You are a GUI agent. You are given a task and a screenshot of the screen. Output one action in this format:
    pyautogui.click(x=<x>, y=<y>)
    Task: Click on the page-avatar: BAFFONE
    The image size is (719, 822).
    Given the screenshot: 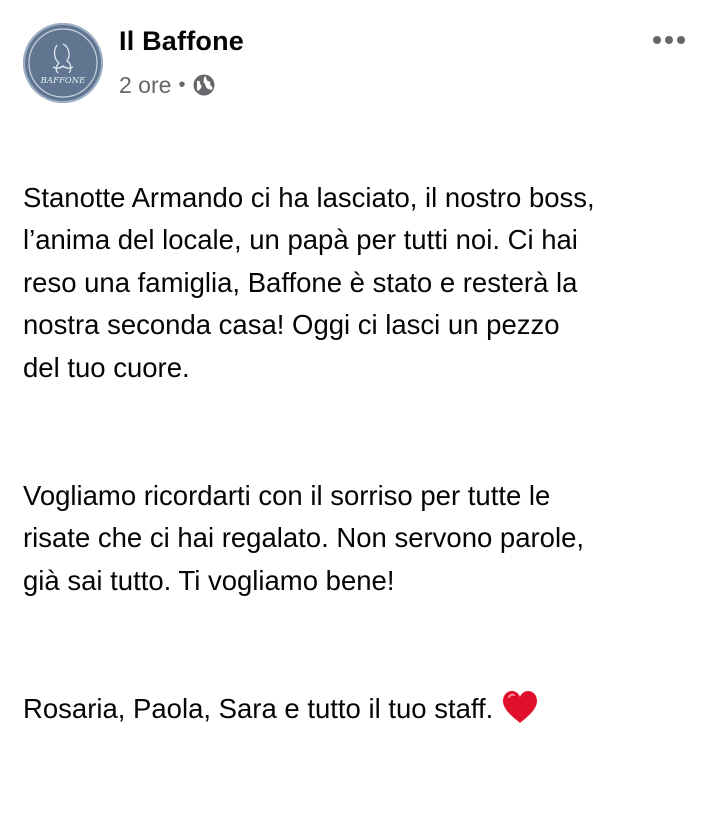 What is the action you would take?
    pyautogui.click(x=63, y=63)
    